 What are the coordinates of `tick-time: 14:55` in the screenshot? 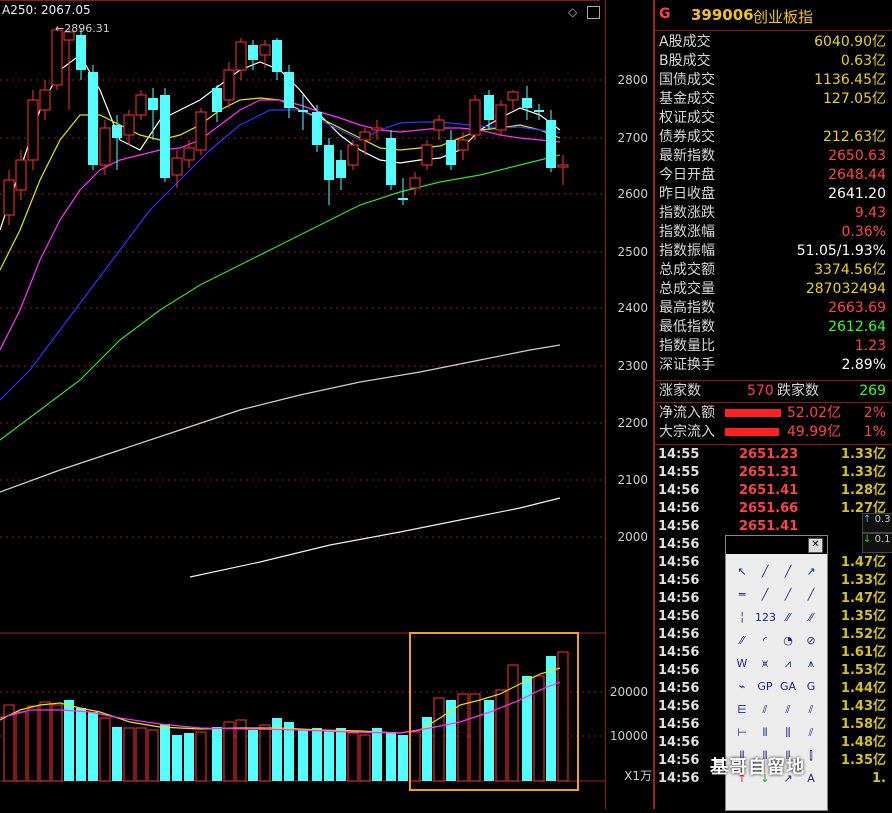 It's located at (679, 454).